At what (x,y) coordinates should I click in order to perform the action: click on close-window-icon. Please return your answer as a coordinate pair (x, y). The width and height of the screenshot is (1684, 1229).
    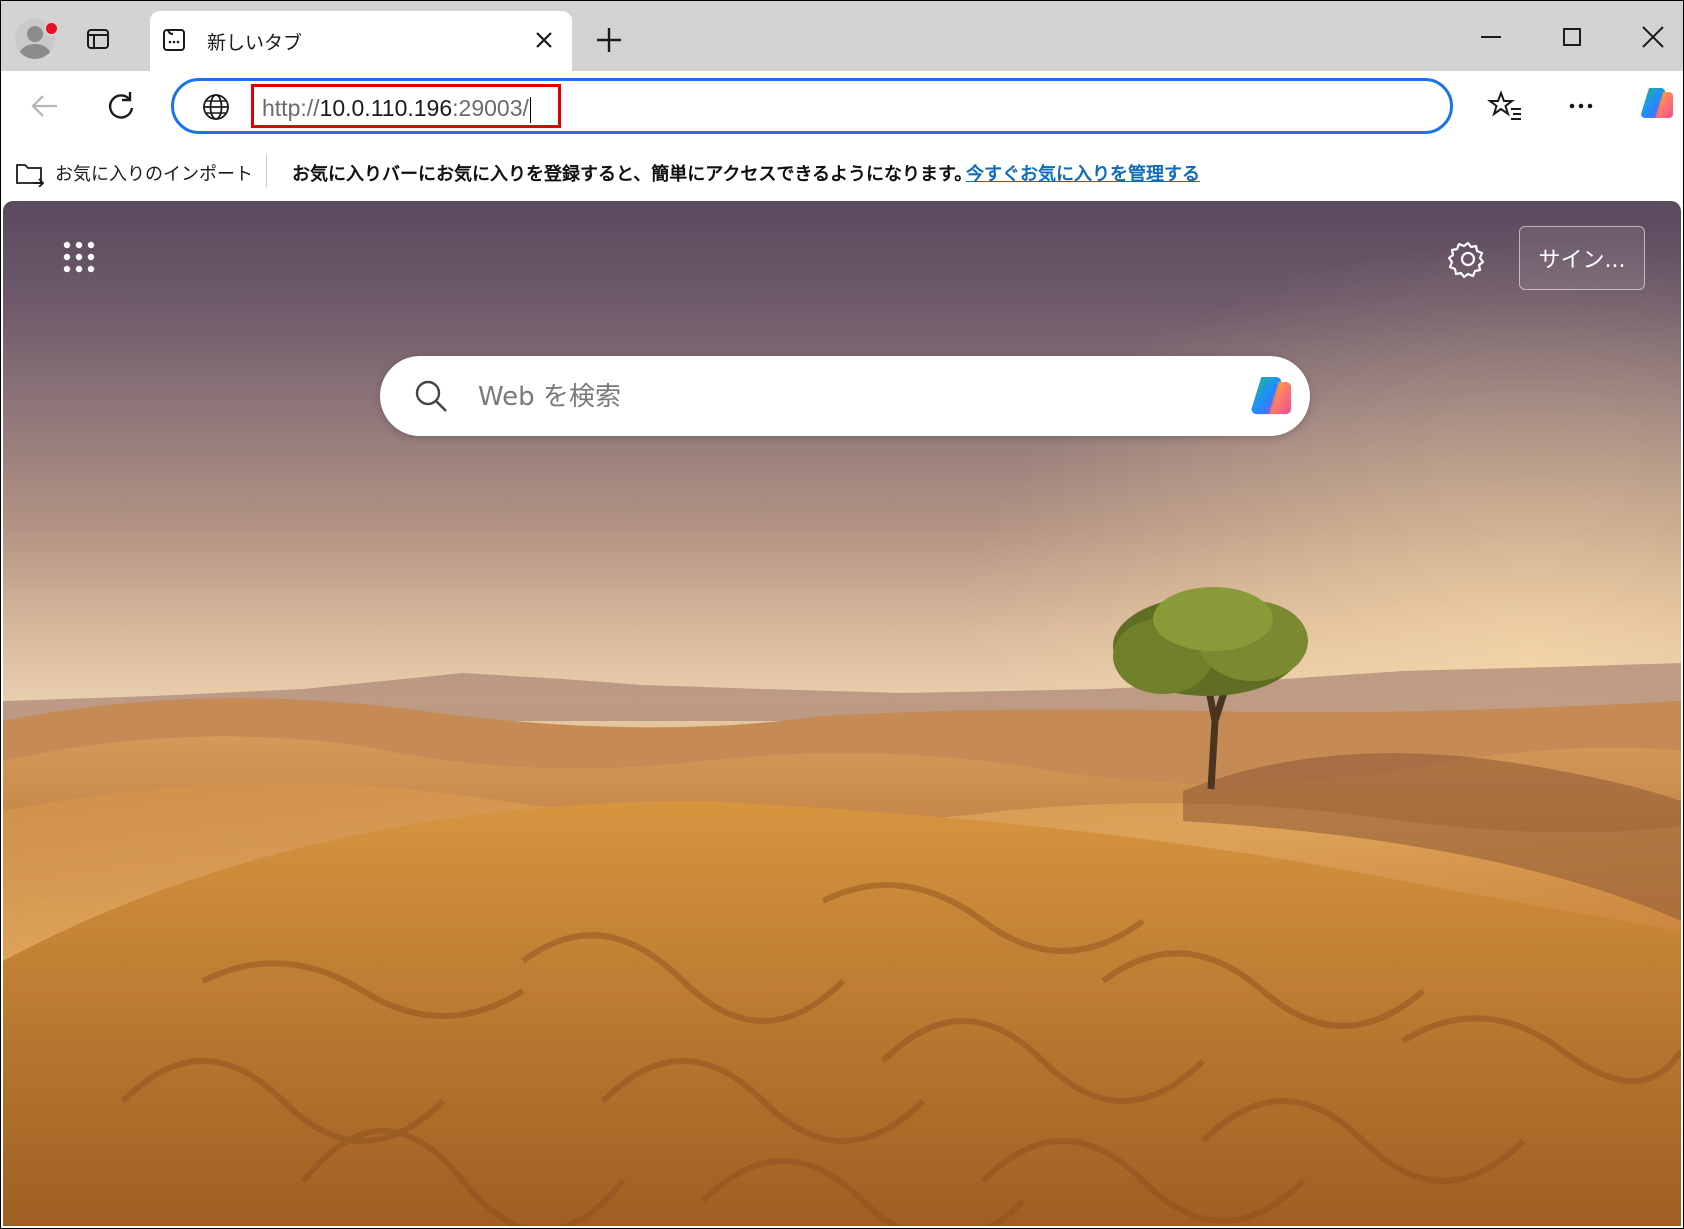
    Looking at the image, I should click on (1653, 37).